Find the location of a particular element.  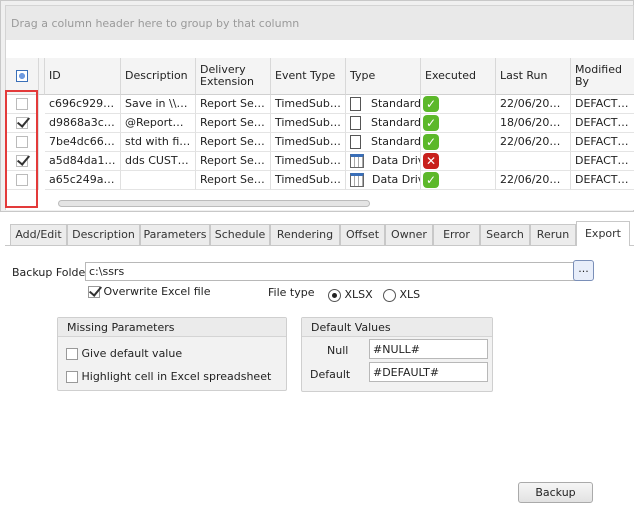

backup-folder-input is located at coordinates (331, 271).